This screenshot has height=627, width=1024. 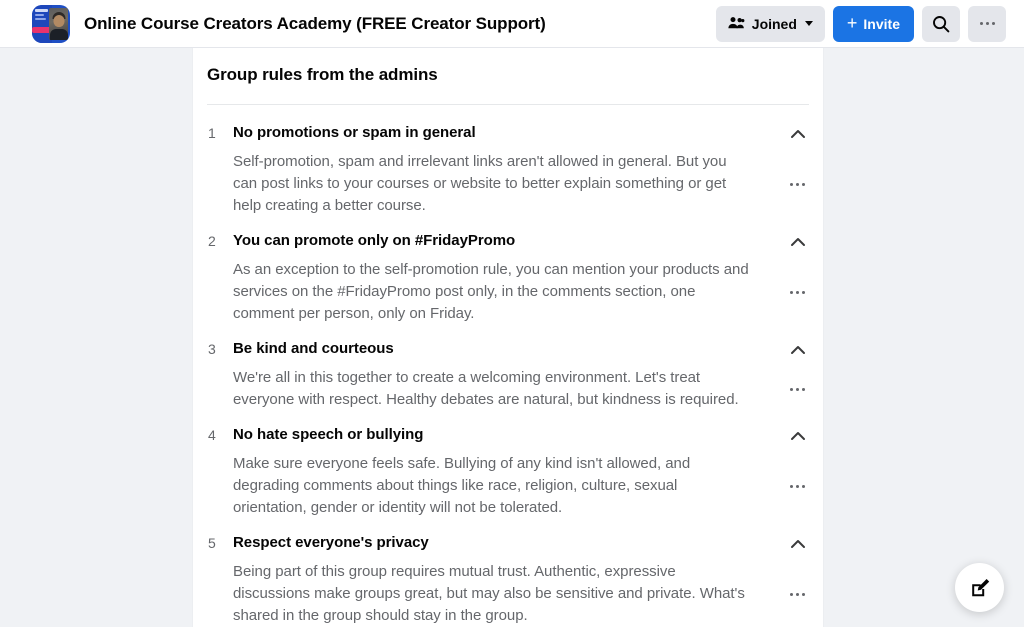 I want to click on header-more-options-button, so click(x=987, y=23).